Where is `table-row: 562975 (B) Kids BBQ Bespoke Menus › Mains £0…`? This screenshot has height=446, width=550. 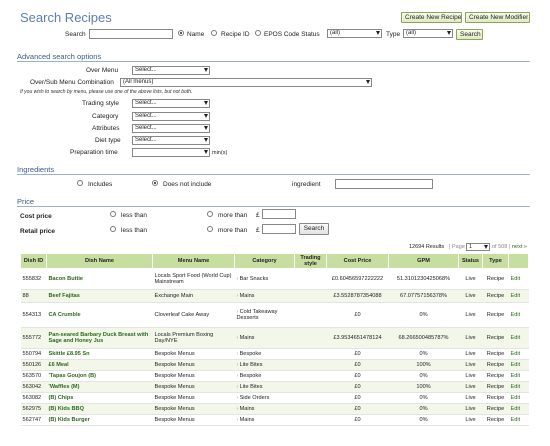 table-row: 562975 (B) Kids BBQ Bespoke Menus › Mains £0… is located at coordinates (274, 409).